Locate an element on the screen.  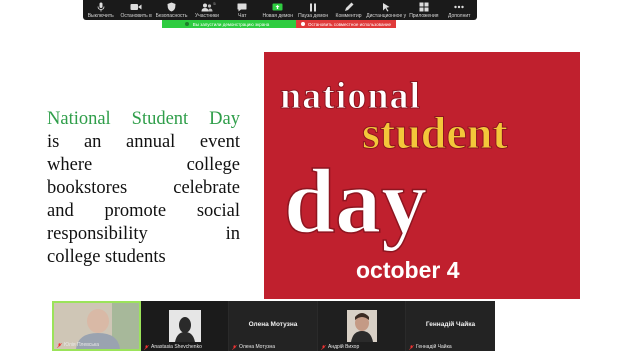
remote-control-button: Дистанционное у is located at coordinates (386, 10).